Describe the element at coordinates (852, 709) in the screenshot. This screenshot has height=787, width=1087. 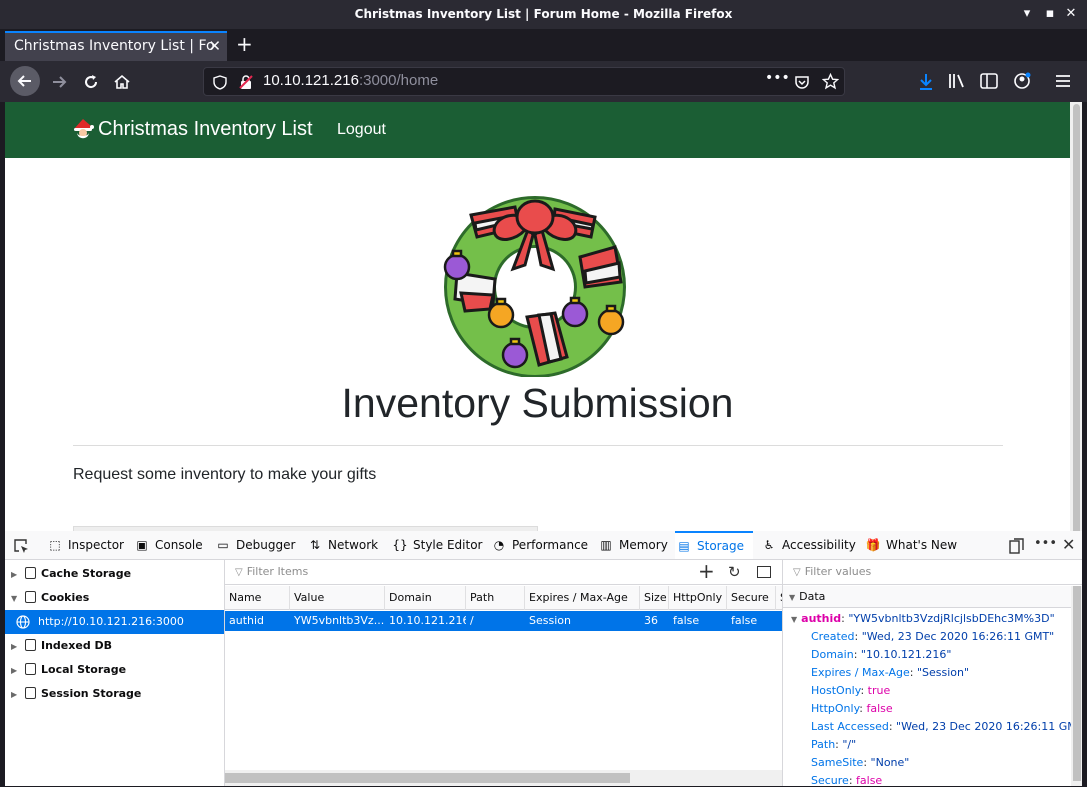
I see `data-property-row: HttpOnly: false` at that location.